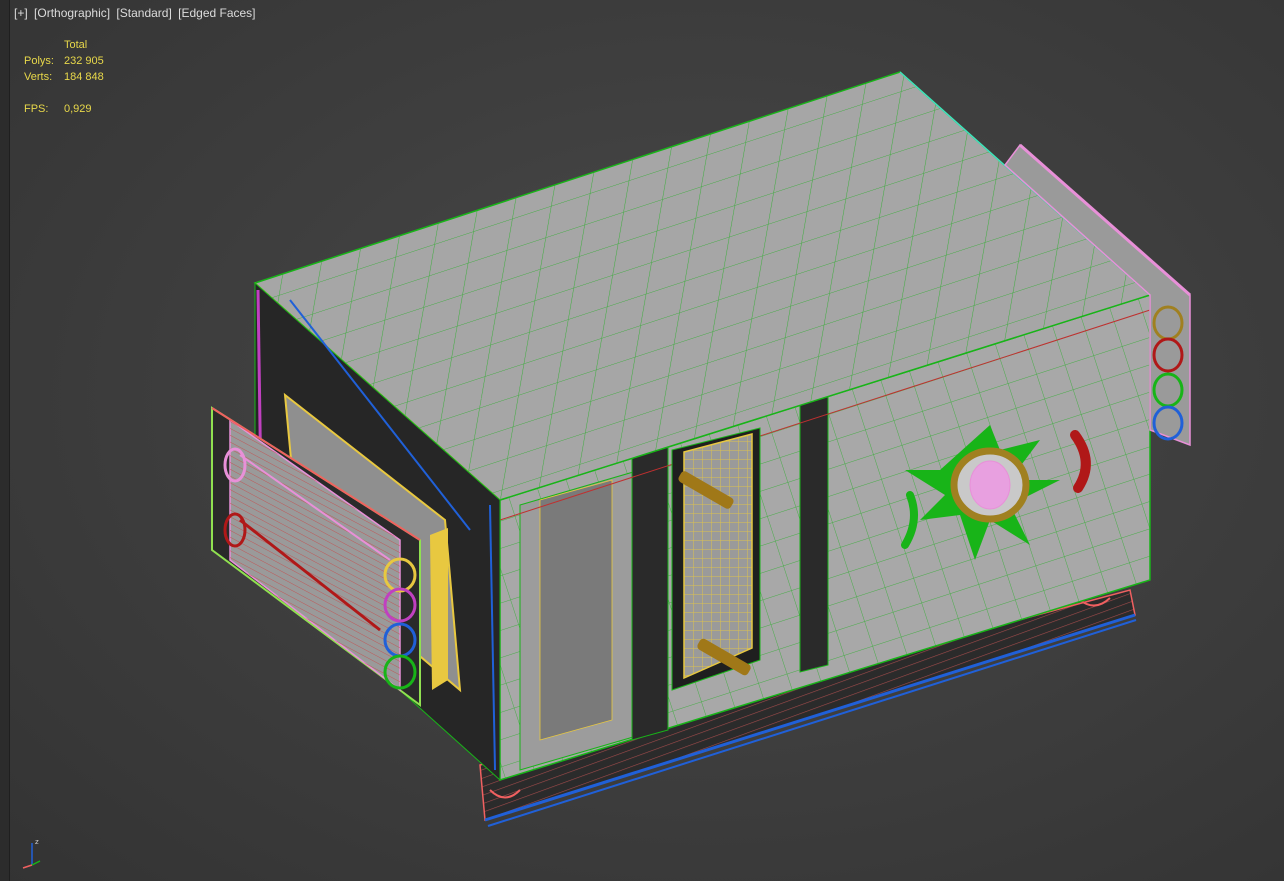  Describe the element at coordinates (37, 842) in the screenshot. I see `axis-z-label: z` at that location.